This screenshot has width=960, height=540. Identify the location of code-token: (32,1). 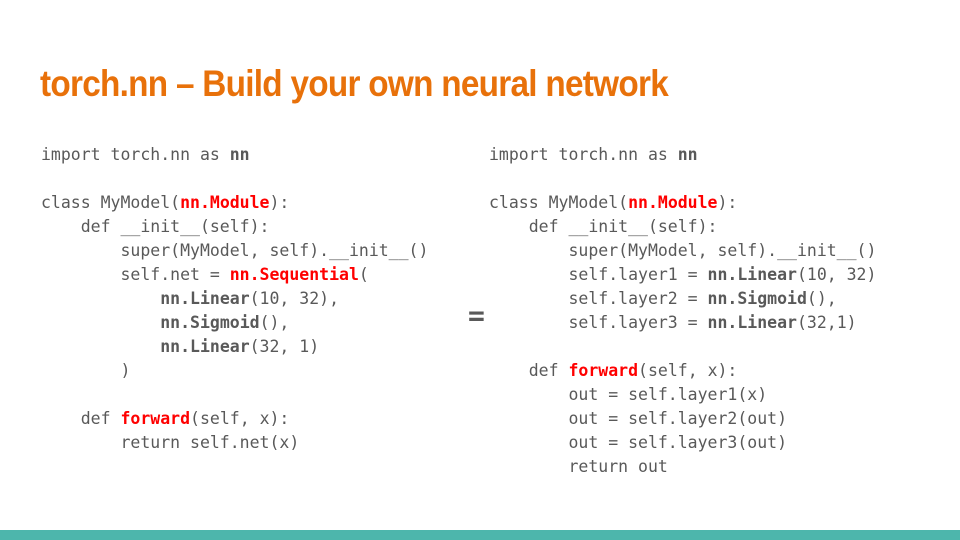
(826, 322).